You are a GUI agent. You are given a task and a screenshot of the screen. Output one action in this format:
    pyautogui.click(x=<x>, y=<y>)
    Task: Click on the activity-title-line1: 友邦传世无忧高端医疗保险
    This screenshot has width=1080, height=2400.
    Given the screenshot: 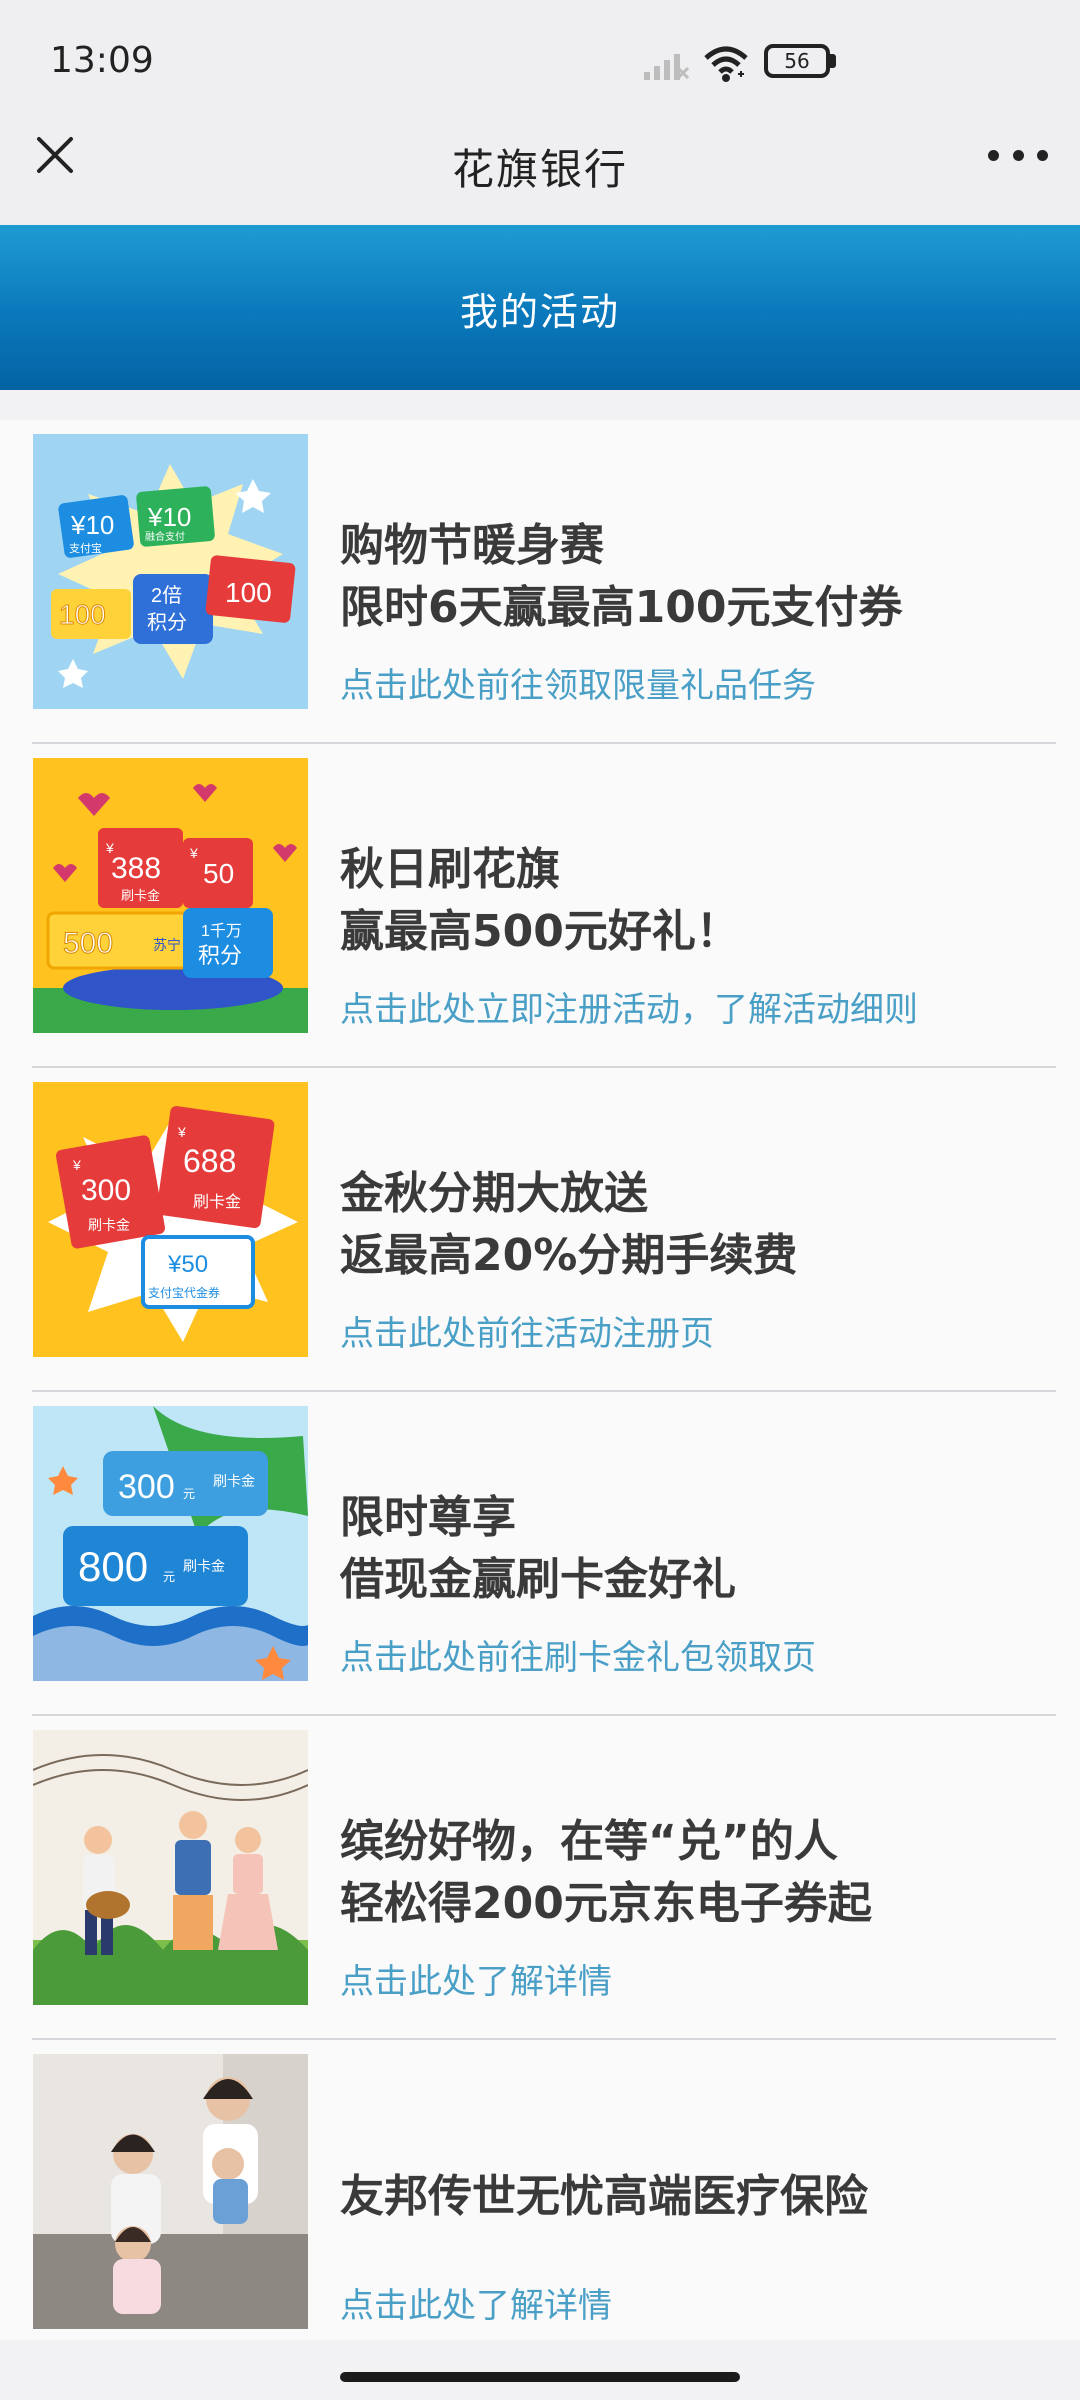 What is the action you would take?
    pyautogui.click(x=604, y=2196)
    